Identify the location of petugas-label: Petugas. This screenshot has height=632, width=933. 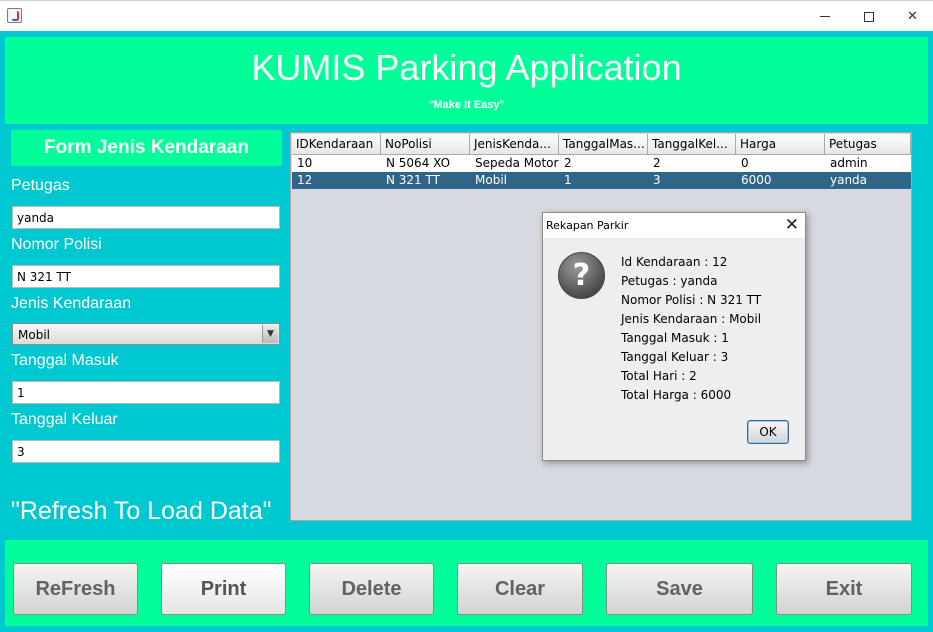
(40, 185).